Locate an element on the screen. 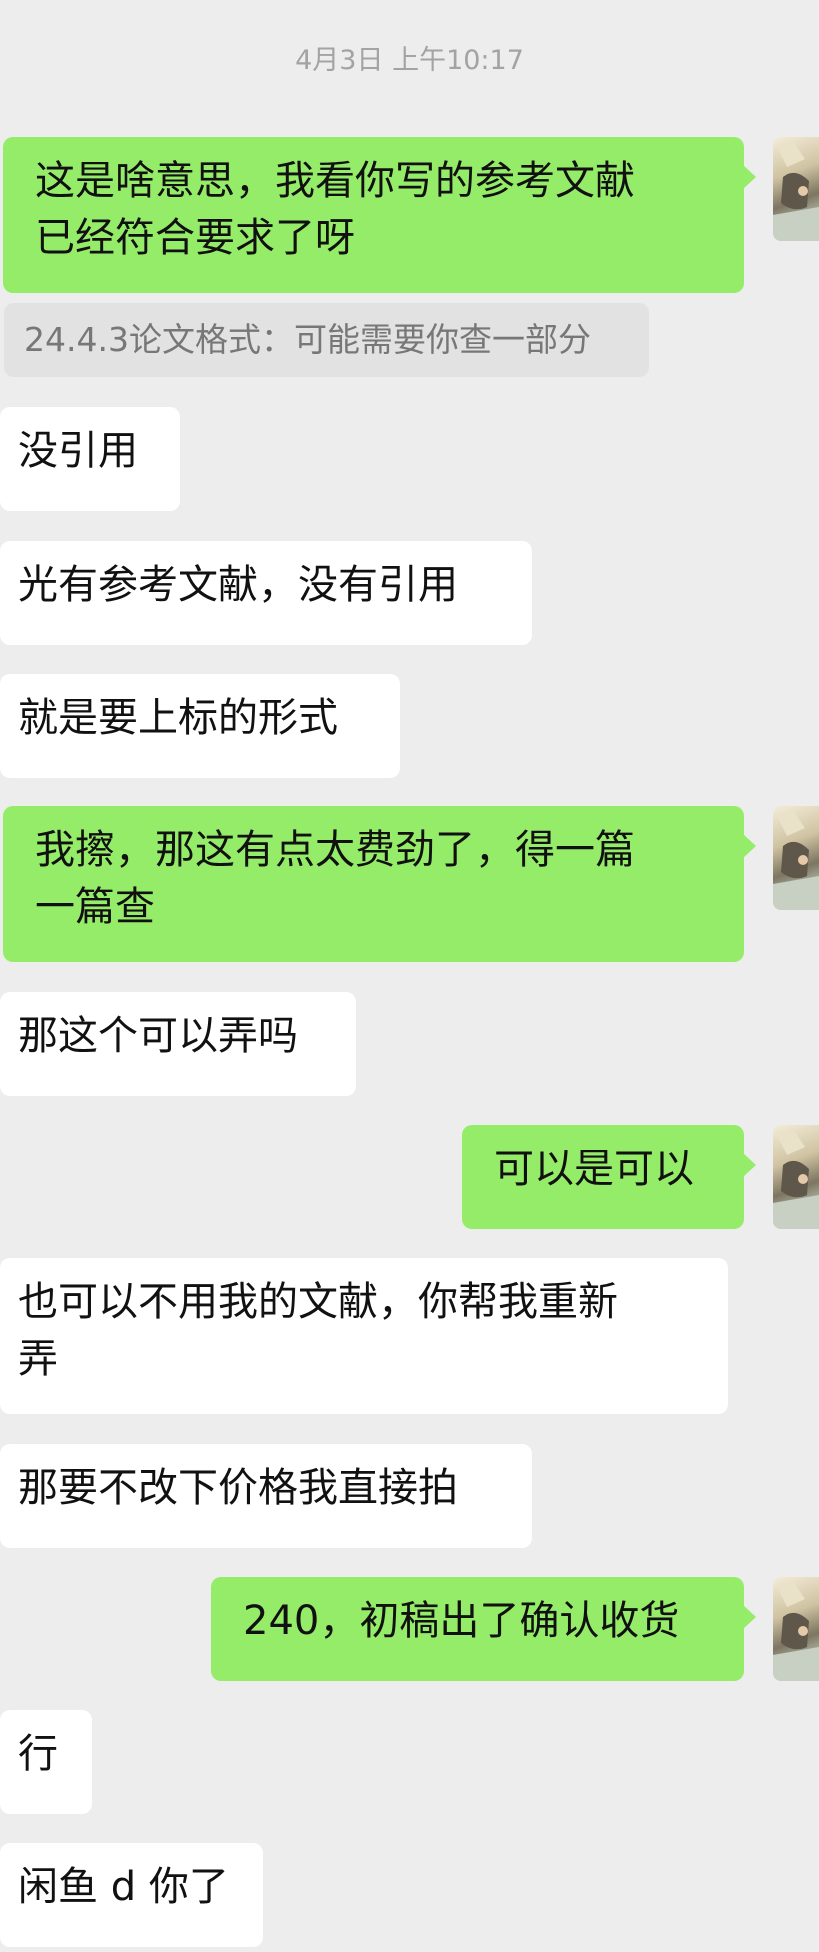 The image size is (819, 1952). timestamp: 4月3日 上午10:17 is located at coordinates (409, 60).